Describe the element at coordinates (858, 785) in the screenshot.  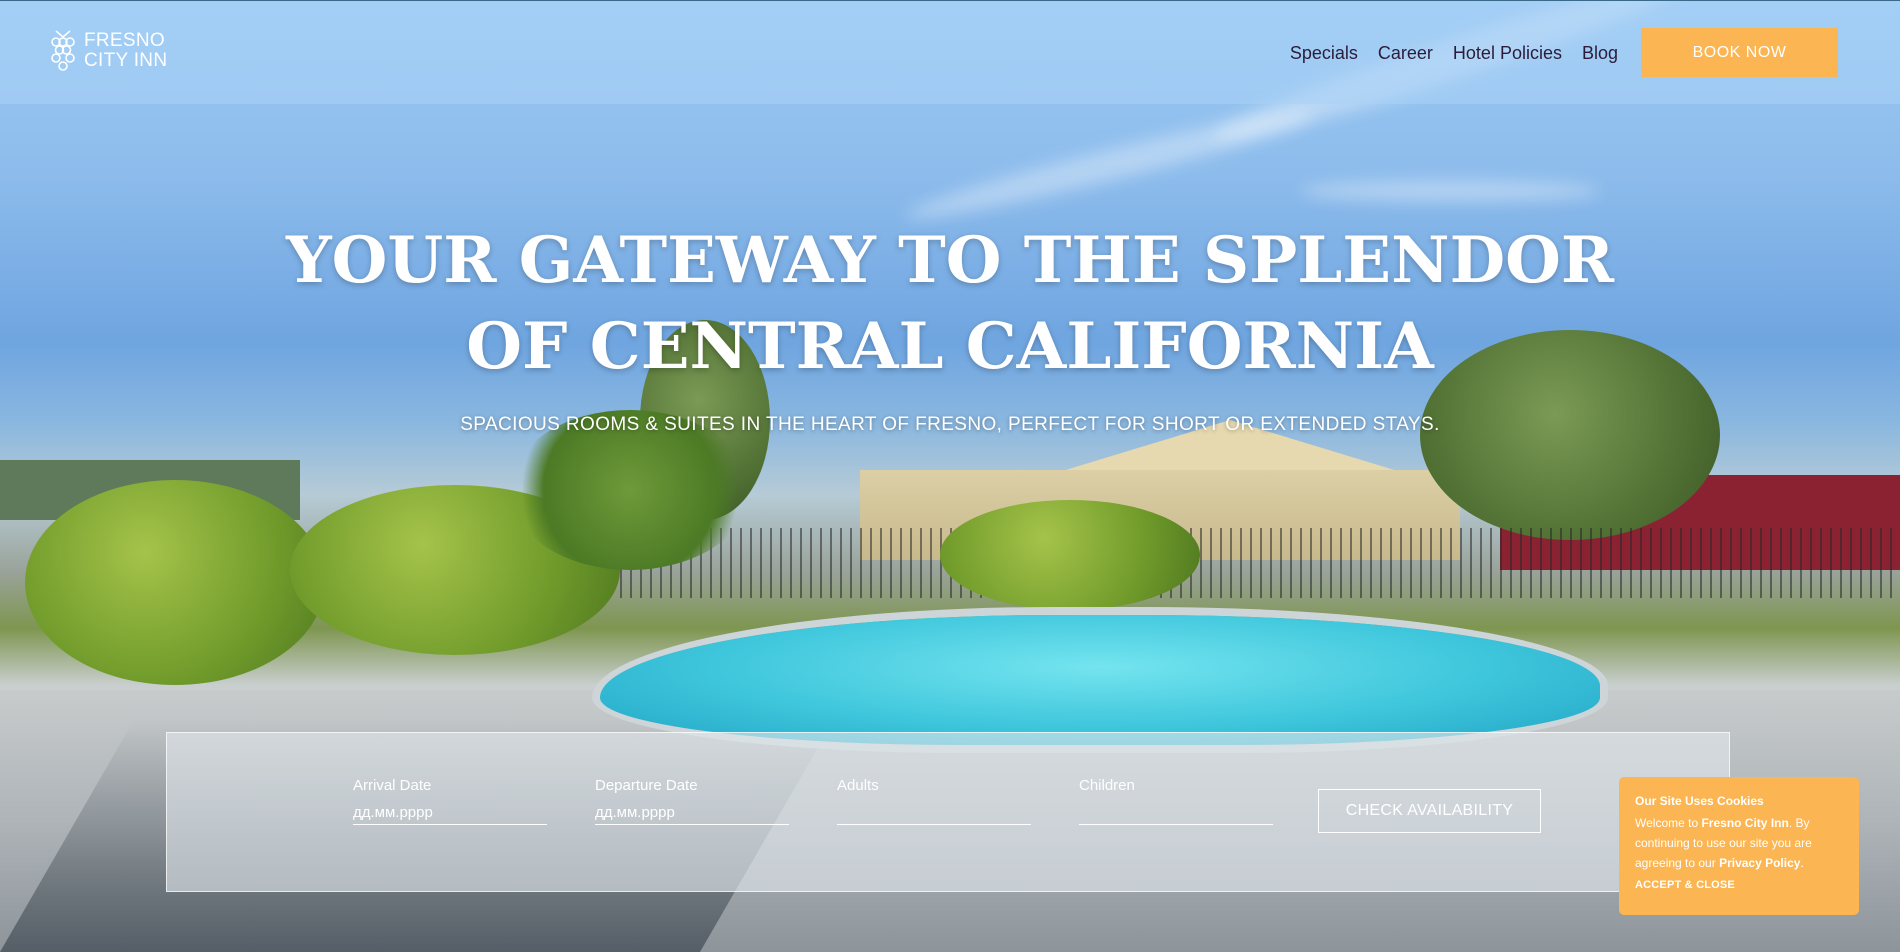
I see `adults-label: Adults` at that location.